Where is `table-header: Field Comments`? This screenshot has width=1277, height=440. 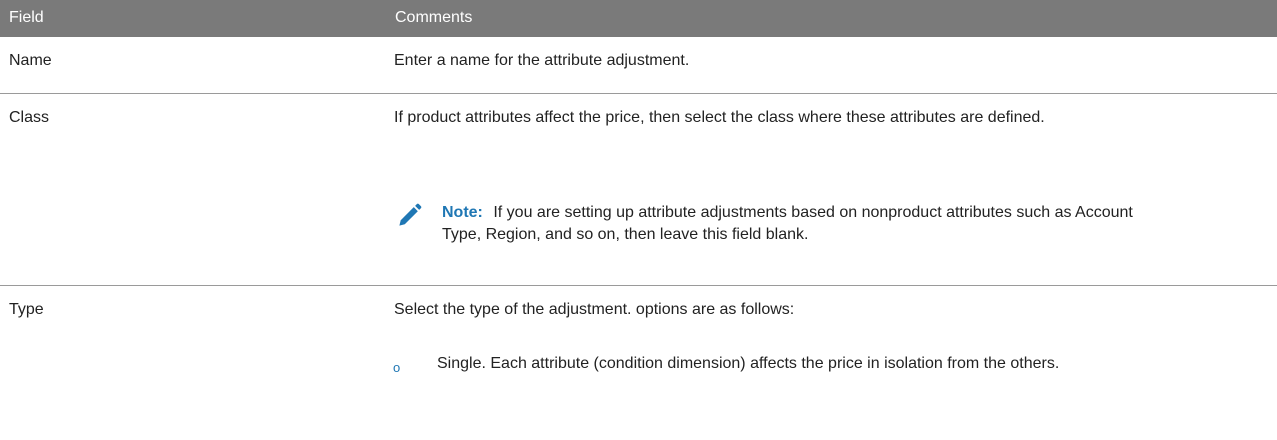
table-header: Field Comments is located at coordinates (638, 18).